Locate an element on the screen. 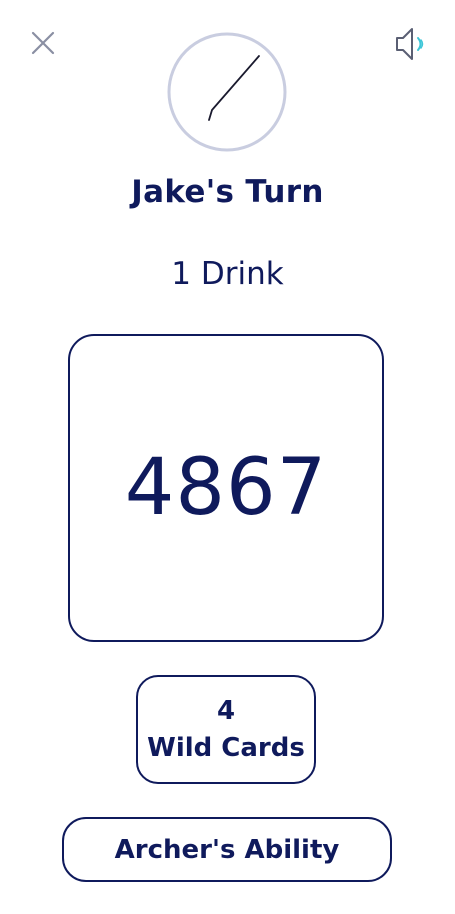 Image resolution: width=455 pixels, height=914 pixels. close-icon is located at coordinates (43, 43).